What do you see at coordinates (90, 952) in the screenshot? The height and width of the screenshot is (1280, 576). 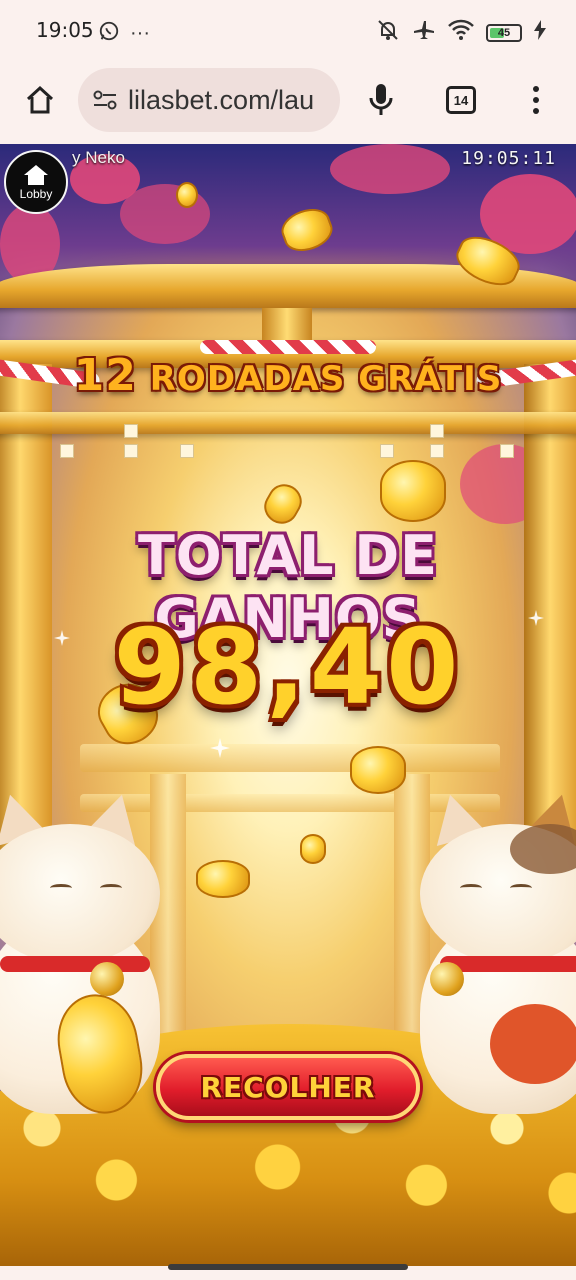 I see `lucky-cat-left` at bounding box center [90, 952].